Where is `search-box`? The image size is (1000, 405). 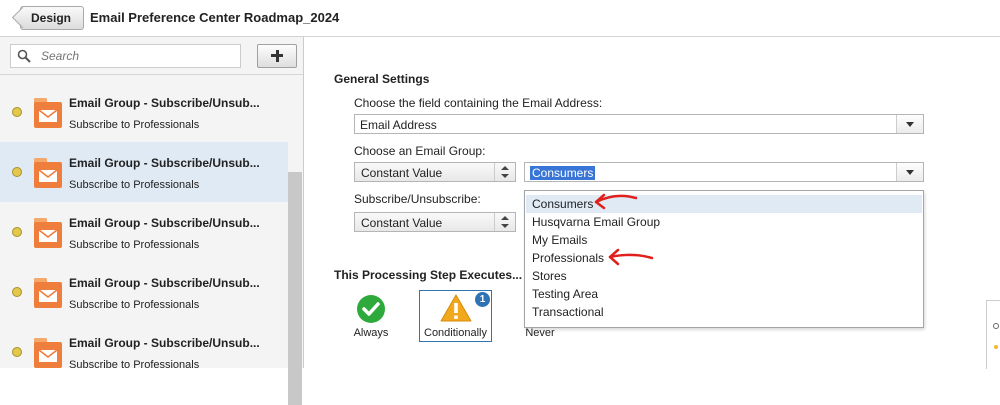
search-box is located at coordinates (125, 56).